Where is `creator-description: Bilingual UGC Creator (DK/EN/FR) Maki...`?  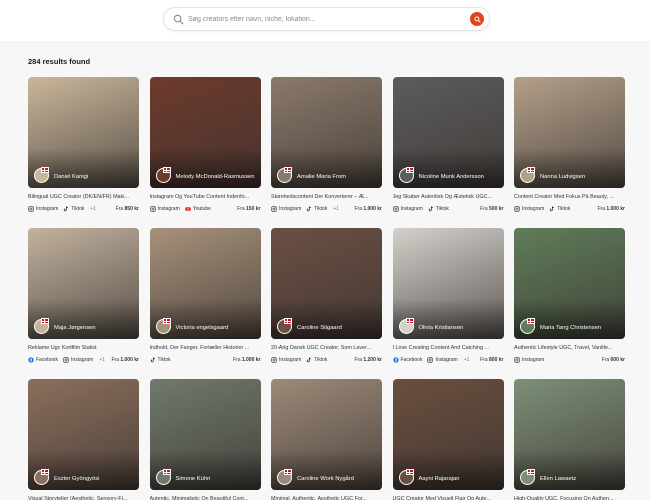 creator-description: Bilingual UGC Creator (DK/EN/FR) Maki... is located at coordinates (78, 197).